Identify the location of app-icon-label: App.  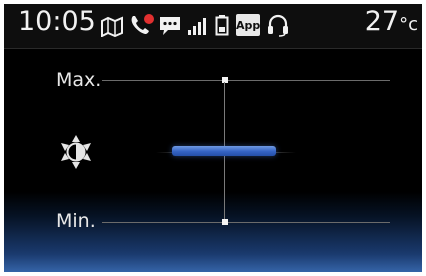
(248, 25).